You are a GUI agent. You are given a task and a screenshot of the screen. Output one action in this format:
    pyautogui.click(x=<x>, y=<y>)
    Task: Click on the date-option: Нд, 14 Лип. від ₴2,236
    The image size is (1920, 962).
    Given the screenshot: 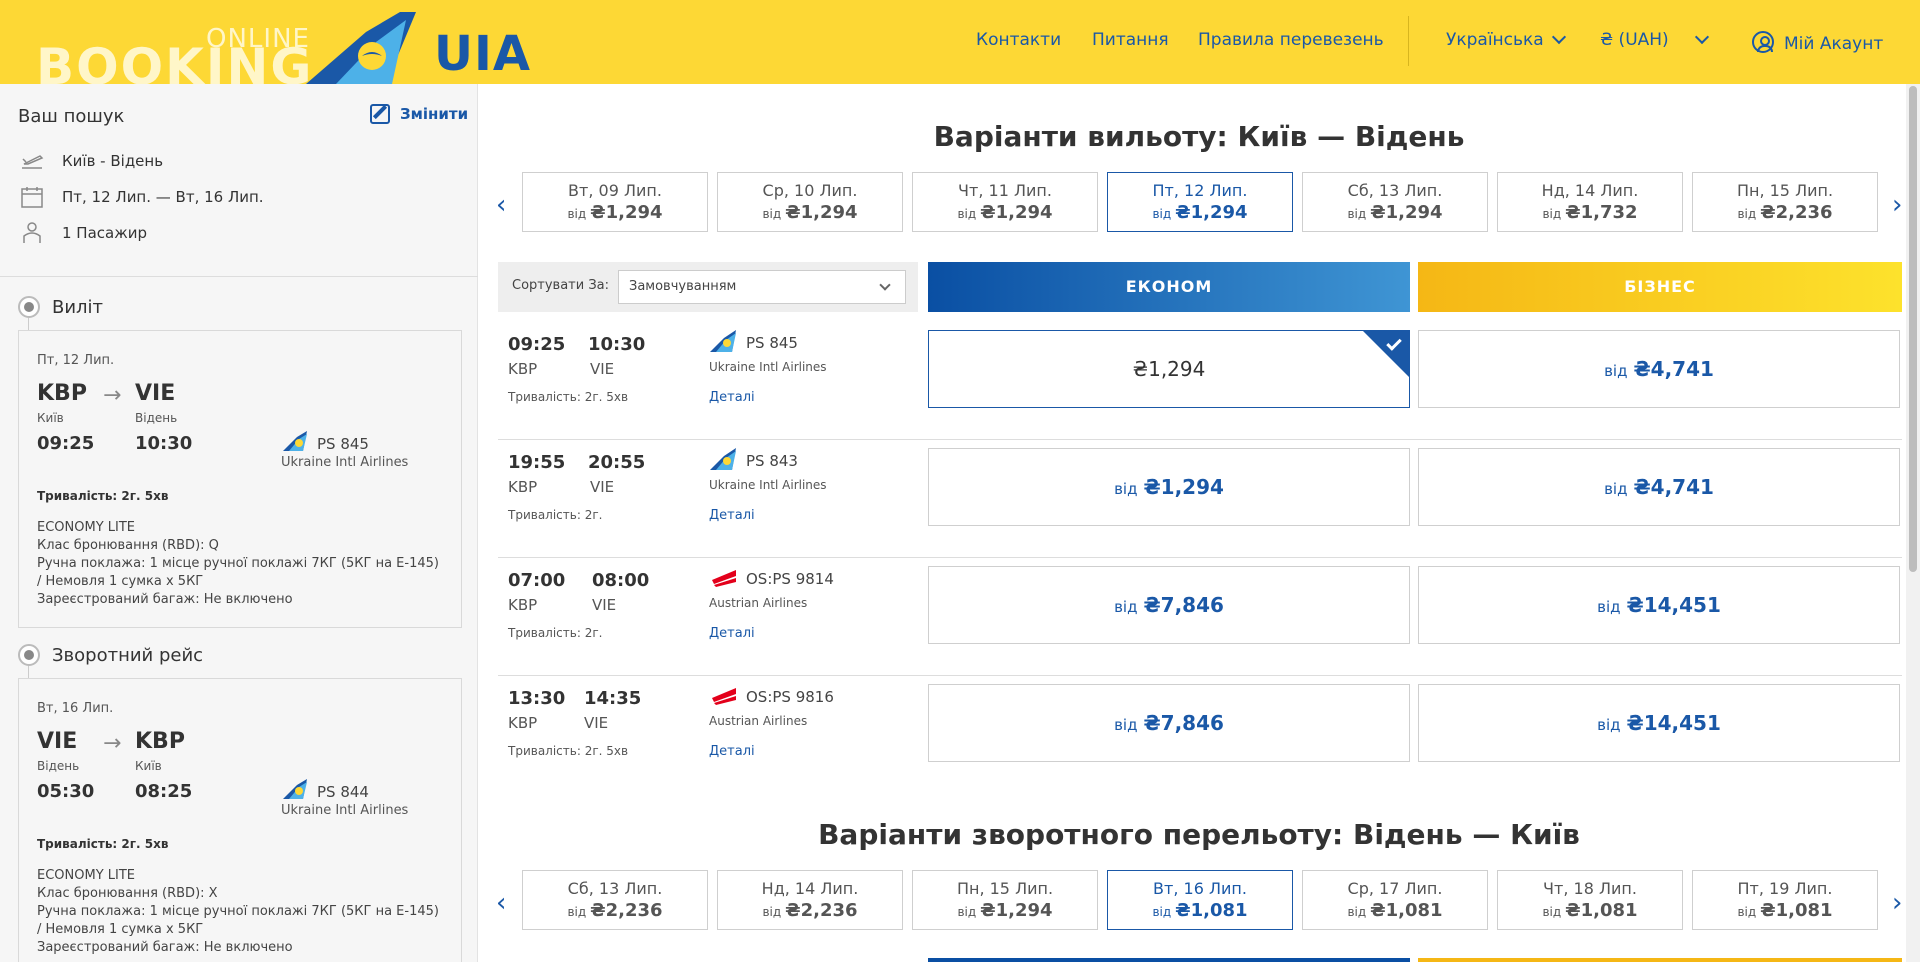 What is the action you would take?
    pyautogui.click(x=810, y=900)
    